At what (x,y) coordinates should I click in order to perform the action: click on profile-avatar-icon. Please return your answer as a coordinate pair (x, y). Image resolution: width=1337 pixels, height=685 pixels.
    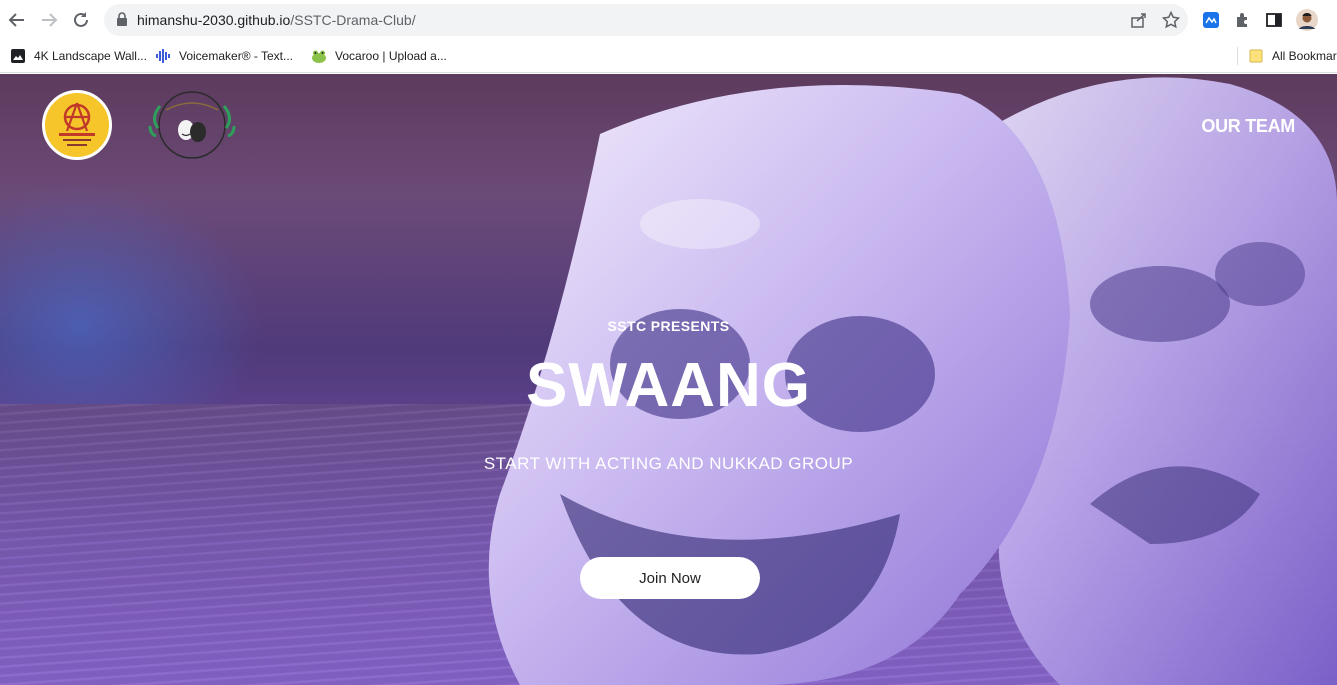
    Looking at the image, I should click on (1307, 20).